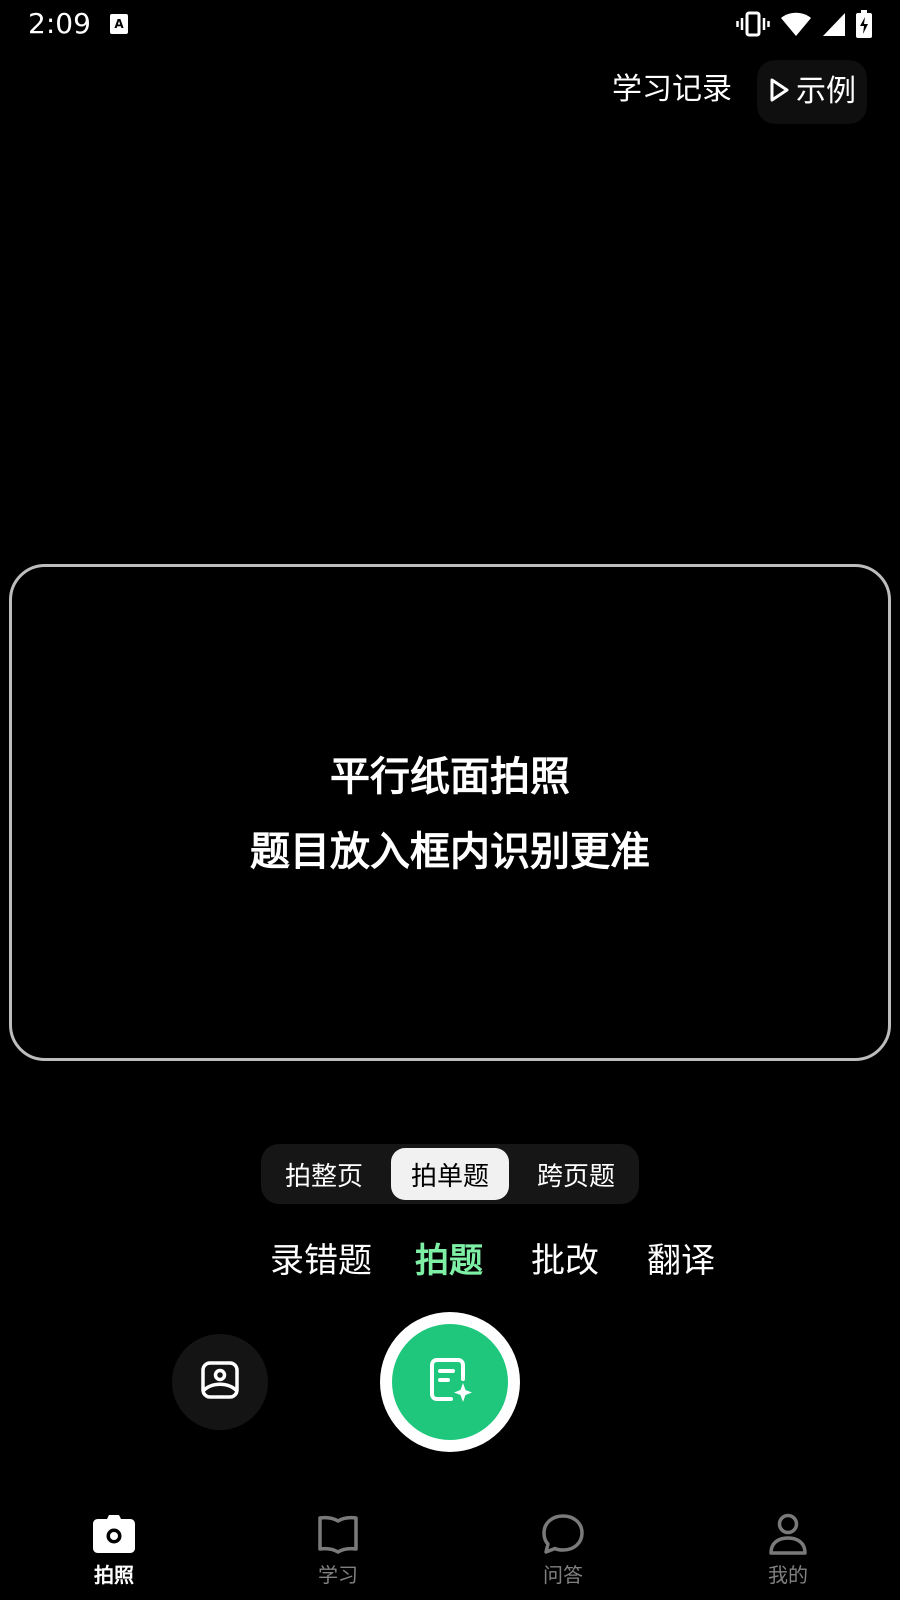  I want to click on status-bar: 2:09 A, so click(450, 24).